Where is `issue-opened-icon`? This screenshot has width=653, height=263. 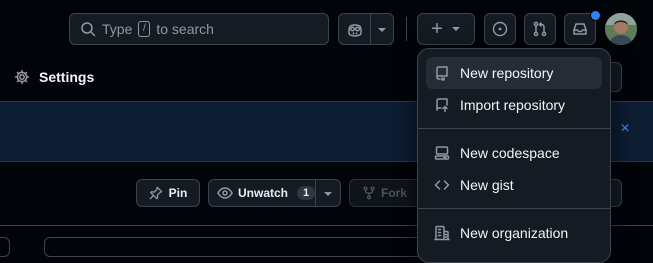
issue-opened-icon is located at coordinates (500, 29).